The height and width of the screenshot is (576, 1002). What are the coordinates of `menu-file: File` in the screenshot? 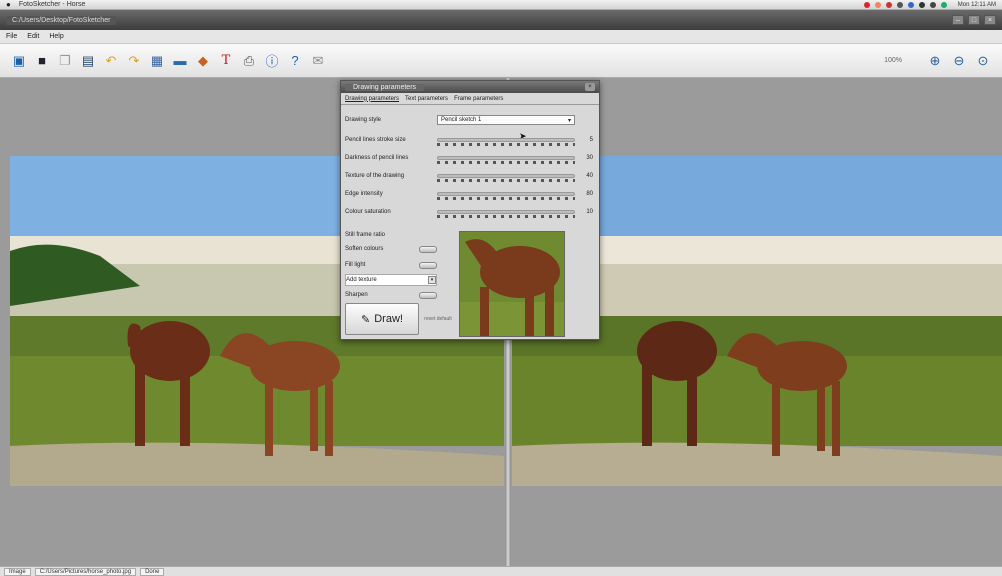 It's located at (11, 36).